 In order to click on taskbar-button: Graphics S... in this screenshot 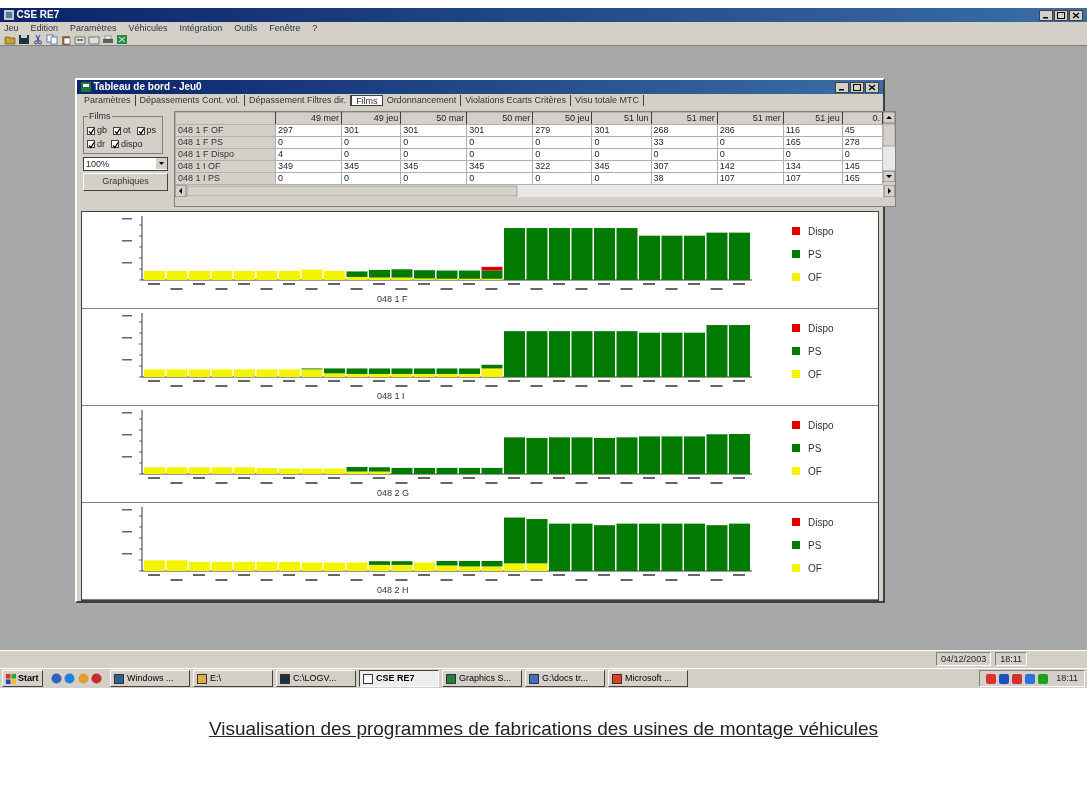, I will do `click(482, 678)`.